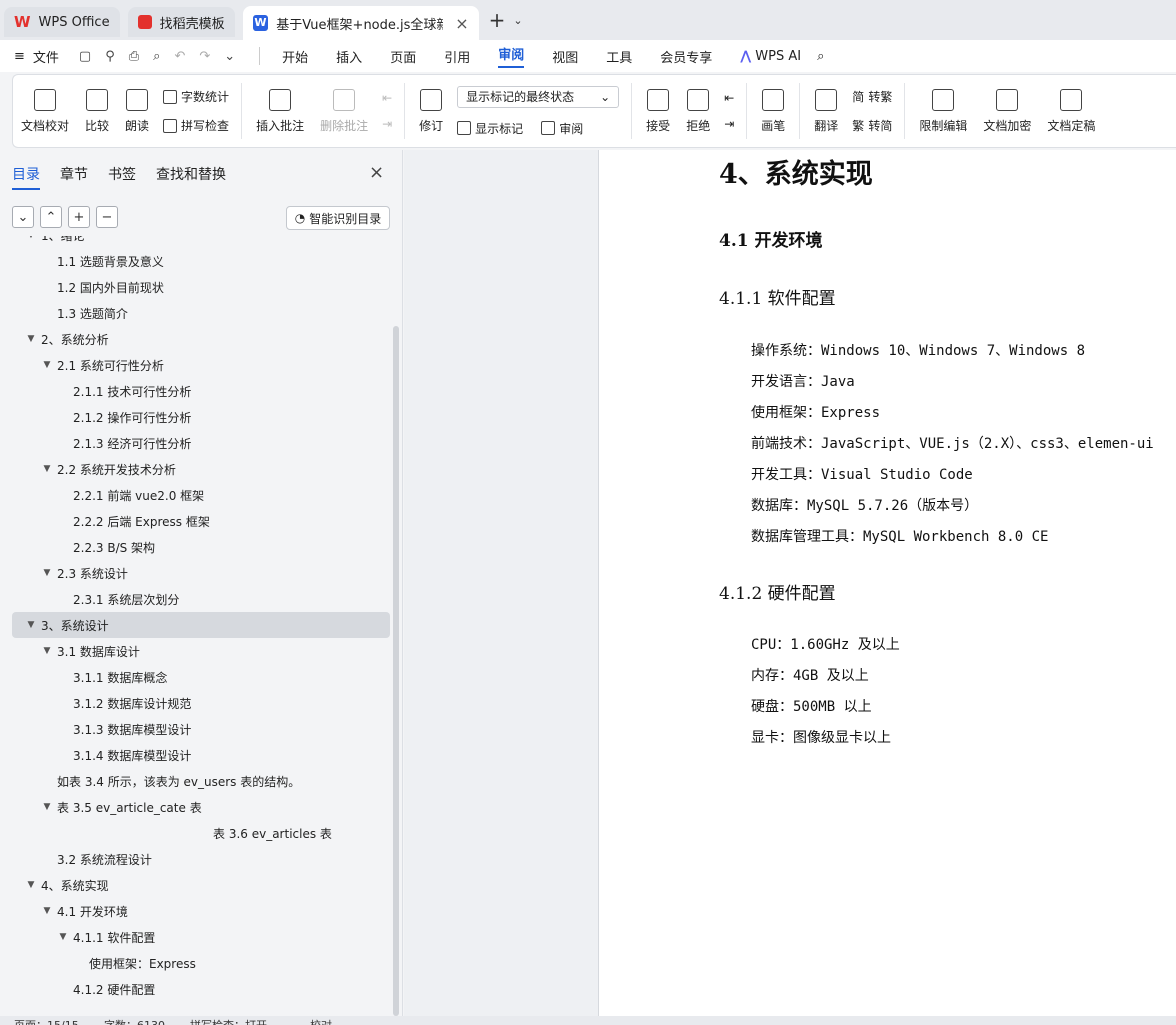  What do you see at coordinates (349, 56) in the screenshot?
I see `menu-insert: 插入` at bounding box center [349, 56].